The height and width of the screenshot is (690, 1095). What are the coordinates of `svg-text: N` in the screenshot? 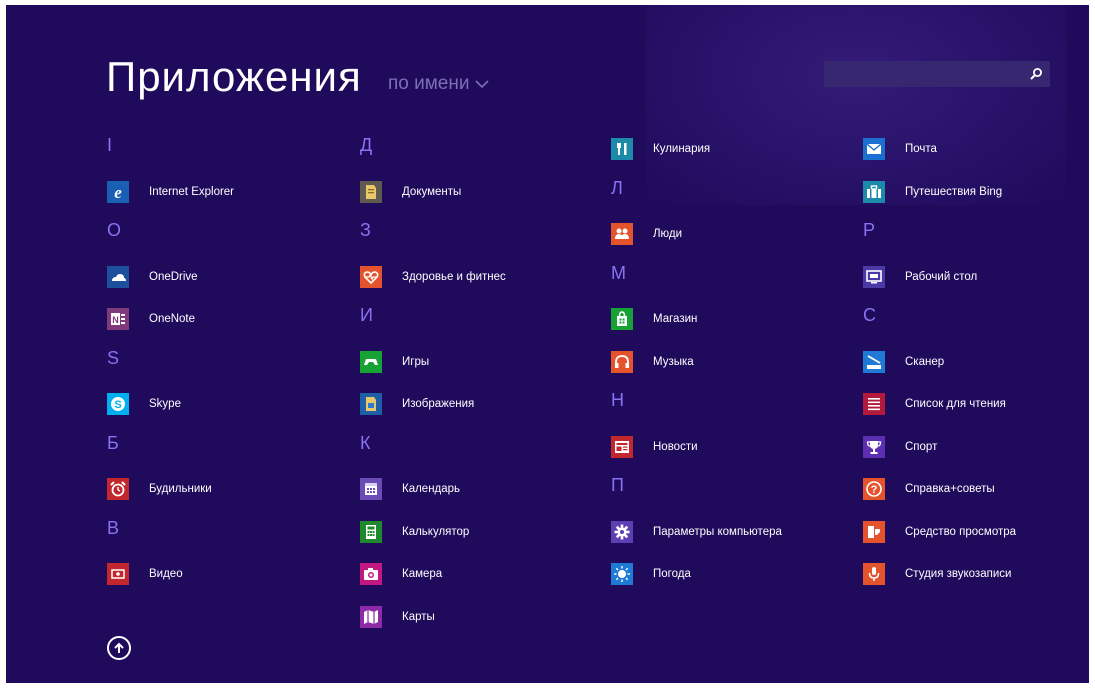 It's located at (115, 320).